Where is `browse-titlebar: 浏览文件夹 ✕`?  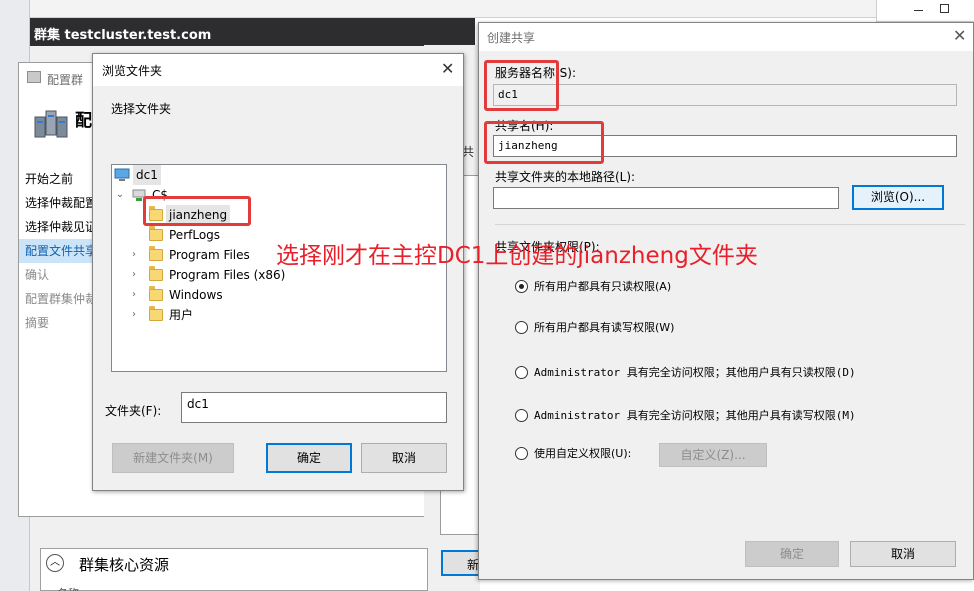
browse-titlebar: 浏览文件夹 ✕ is located at coordinates (278, 70).